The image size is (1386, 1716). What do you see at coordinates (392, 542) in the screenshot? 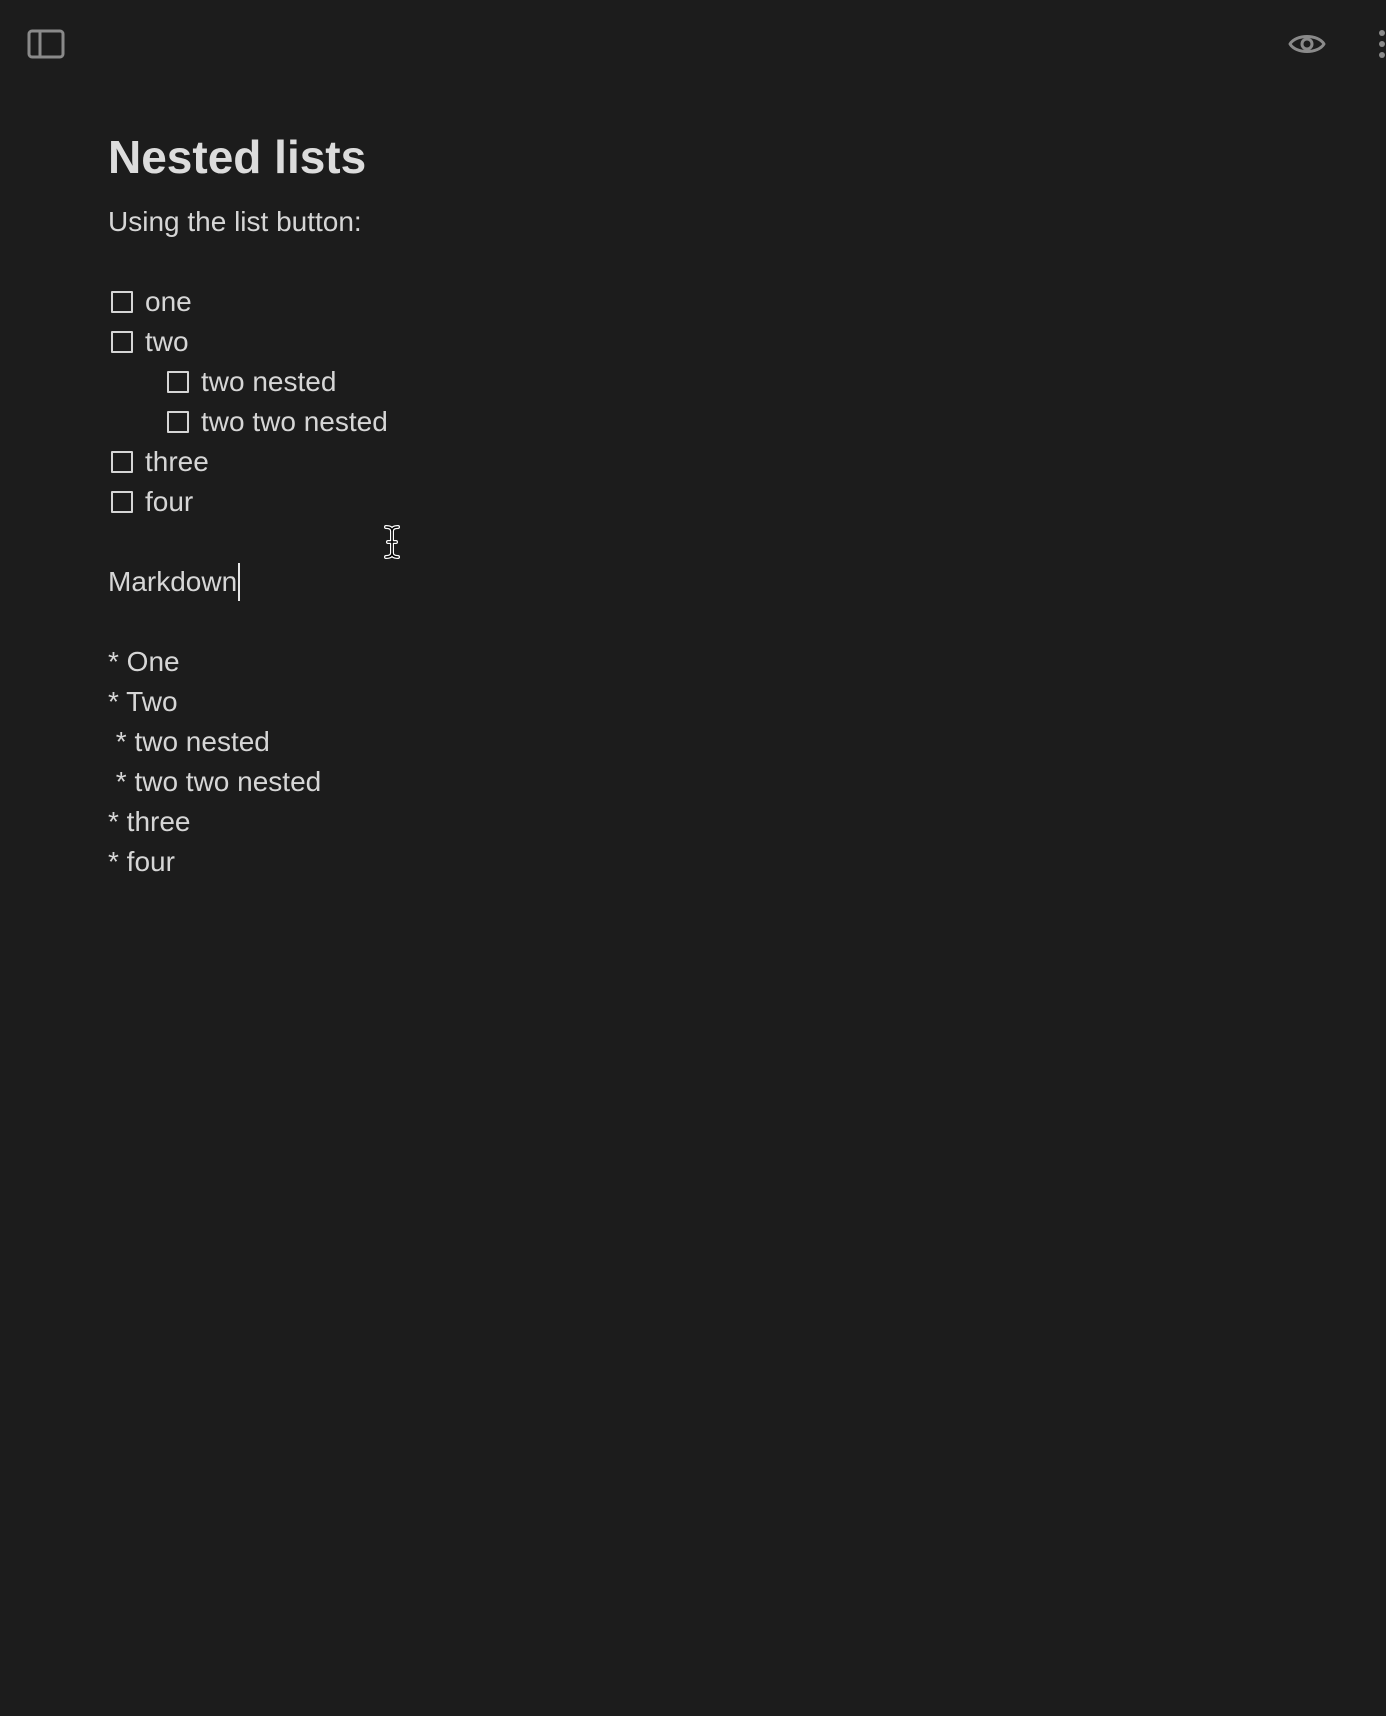
I see `mouse-ibeam-cursor-icon` at bounding box center [392, 542].